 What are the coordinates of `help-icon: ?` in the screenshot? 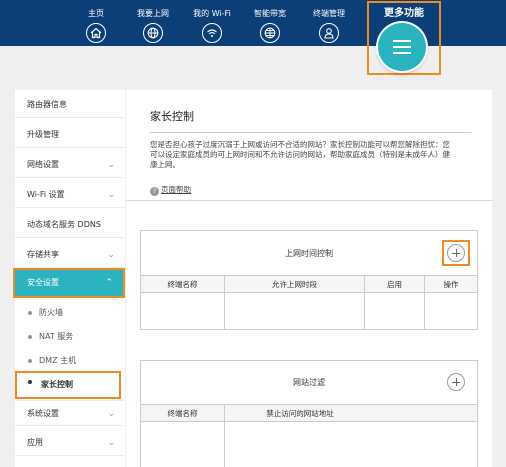 It's located at (154, 191).